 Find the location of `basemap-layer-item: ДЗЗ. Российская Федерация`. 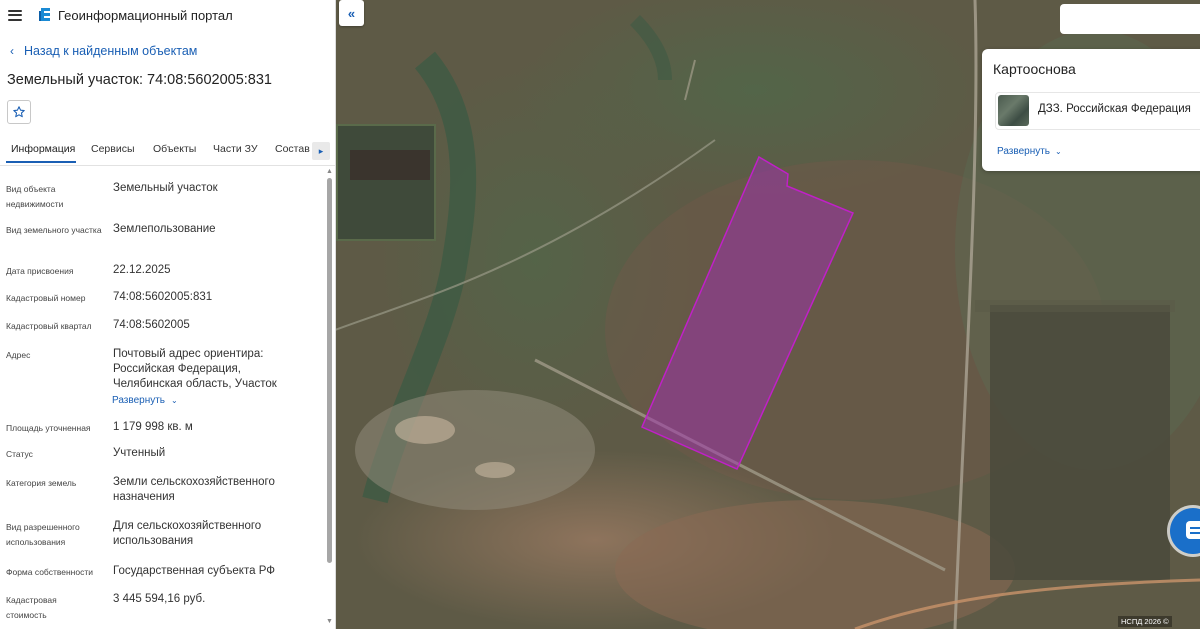

basemap-layer-item: ДЗЗ. Российская Федерация is located at coordinates (1097, 111).